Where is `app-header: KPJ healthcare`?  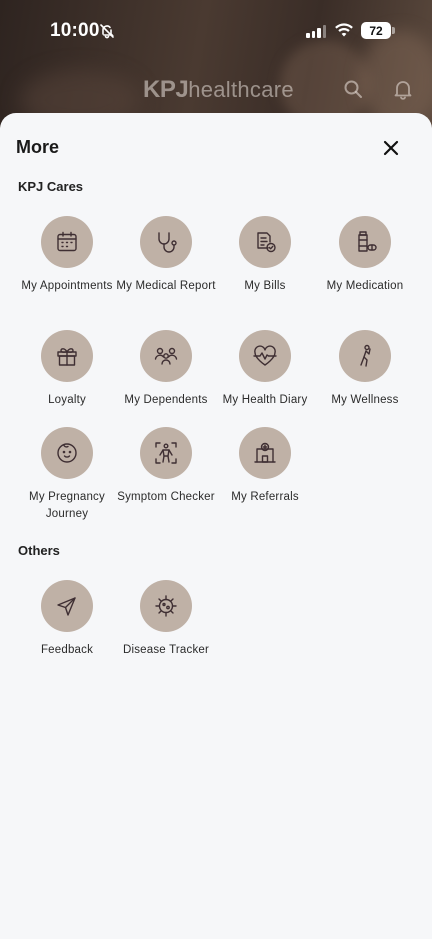
app-header: KPJ healthcare is located at coordinates (216, 89).